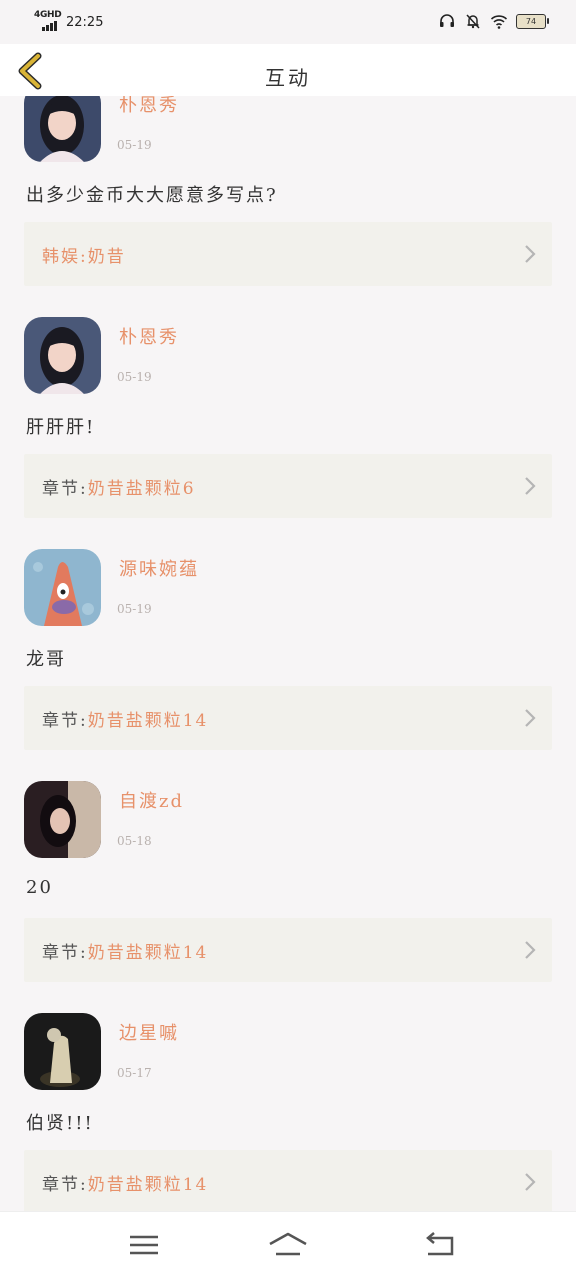 This screenshot has height=1280, width=576. What do you see at coordinates (39, 887) in the screenshot?
I see `comment-text: 20` at bounding box center [39, 887].